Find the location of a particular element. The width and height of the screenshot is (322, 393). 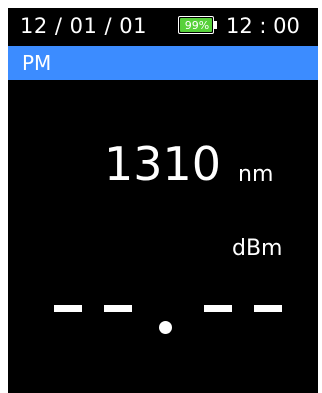

date-display: 12 / 01 / 01 is located at coordinates (84, 26).